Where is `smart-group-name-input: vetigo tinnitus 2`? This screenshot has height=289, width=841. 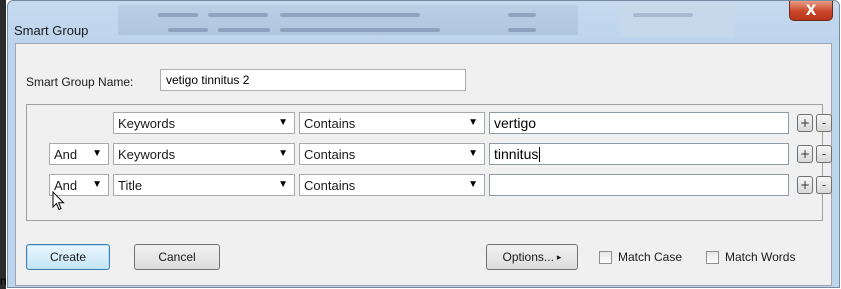 smart-group-name-input: vetigo tinnitus 2 is located at coordinates (313, 80).